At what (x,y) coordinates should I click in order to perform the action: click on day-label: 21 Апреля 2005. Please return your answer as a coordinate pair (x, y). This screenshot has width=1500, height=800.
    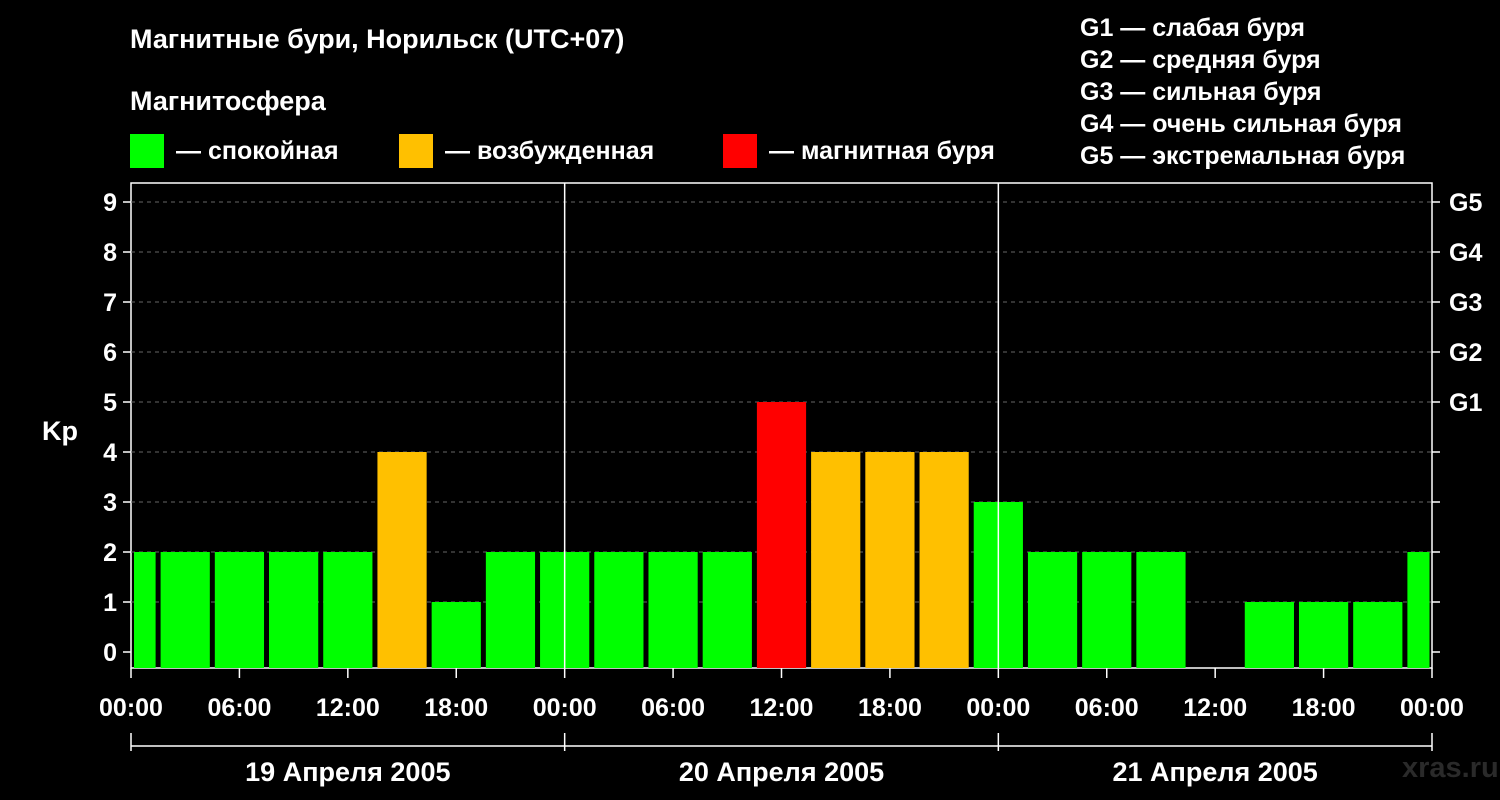
    Looking at the image, I should click on (1215, 772).